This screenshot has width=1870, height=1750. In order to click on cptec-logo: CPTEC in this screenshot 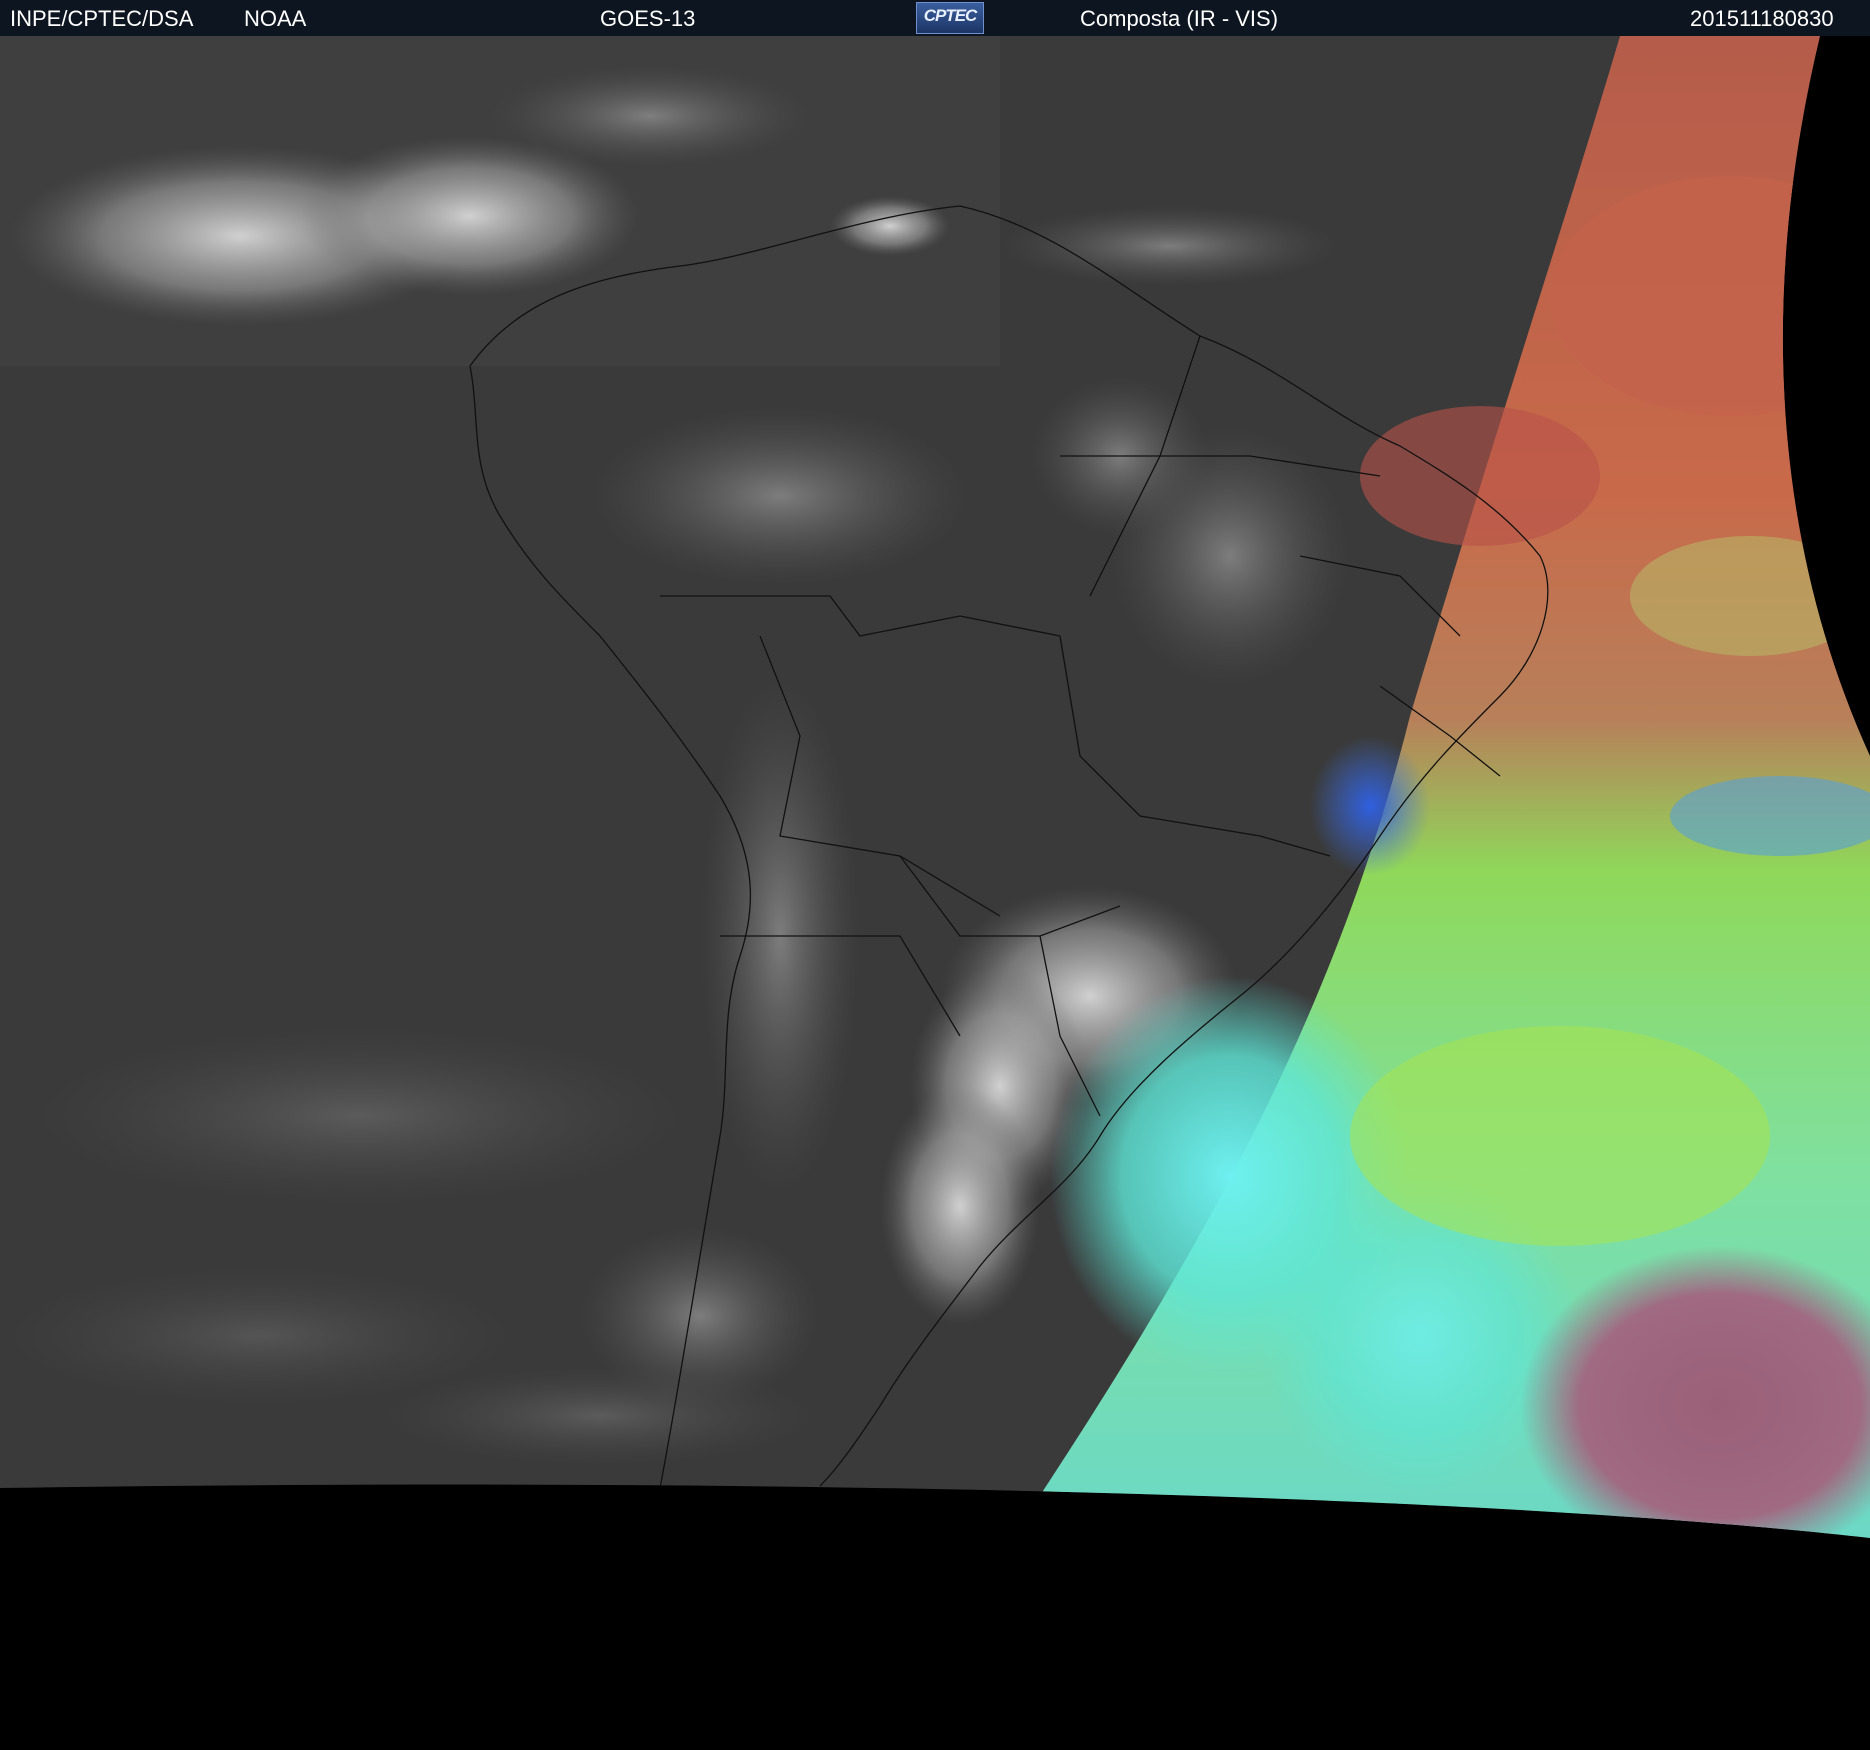, I will do `click(950, 18)`.